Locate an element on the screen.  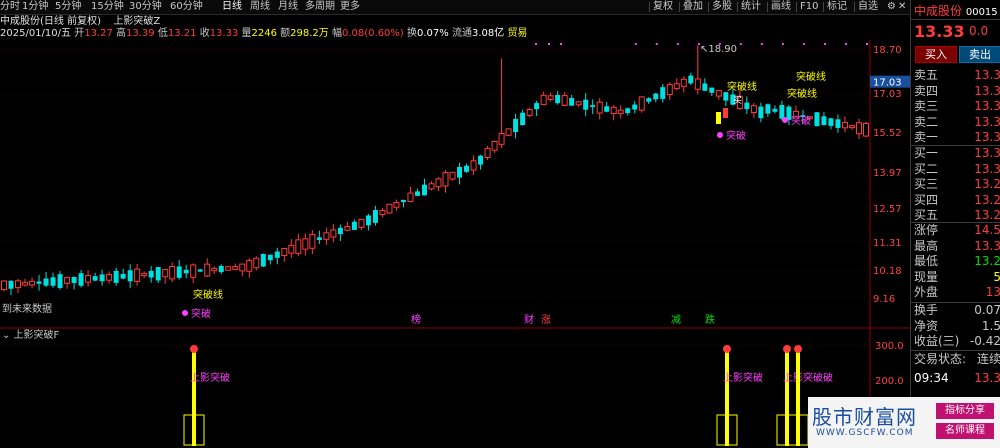
period-tab-5: 60分钟 is located at coordinates (186, 7).